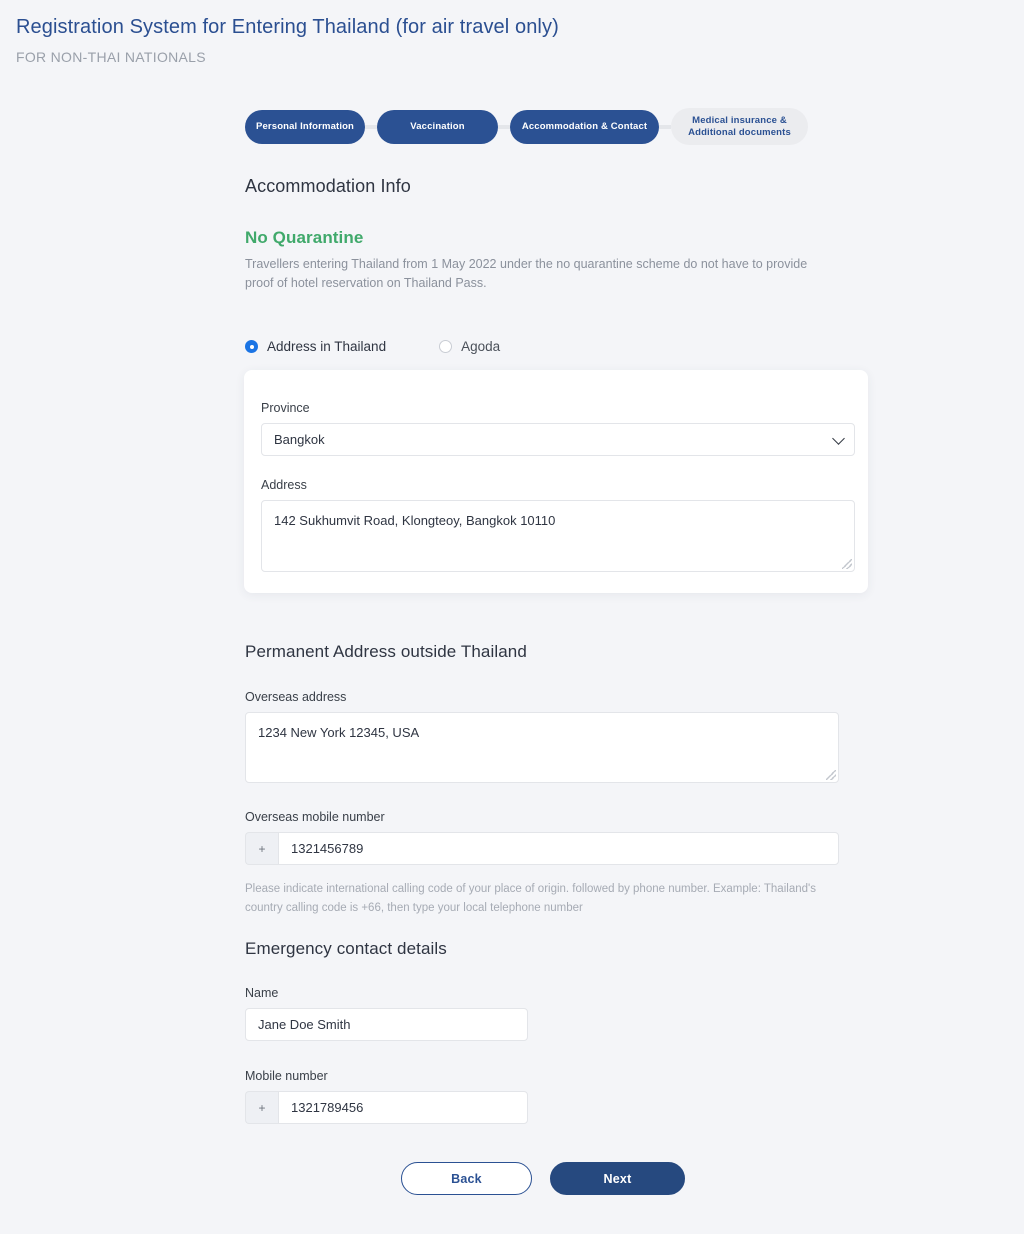  What do you see at coordinates (296, 697) in the screenshot?
I see `overseas-address-label: Overseas address` at bounding box center [296, 697].